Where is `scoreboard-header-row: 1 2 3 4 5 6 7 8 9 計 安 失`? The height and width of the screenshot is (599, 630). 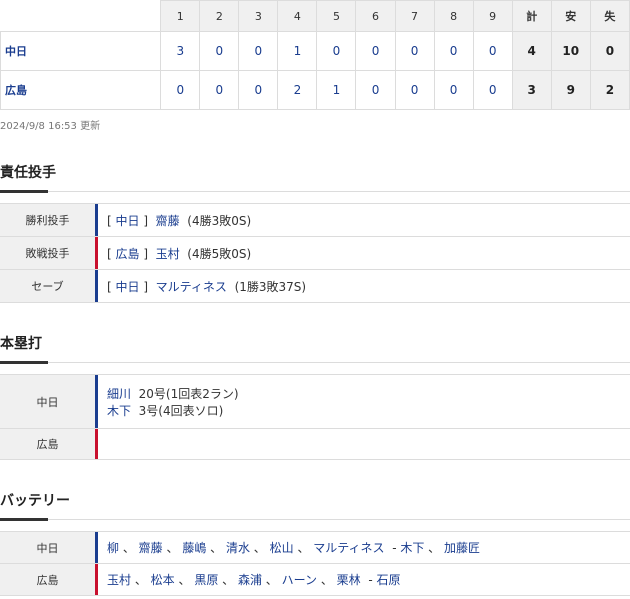
scoreboard-header-row: 1 2 3 4 5 6 7 8 9 計 安 失 is located at coordinates (315, 16).